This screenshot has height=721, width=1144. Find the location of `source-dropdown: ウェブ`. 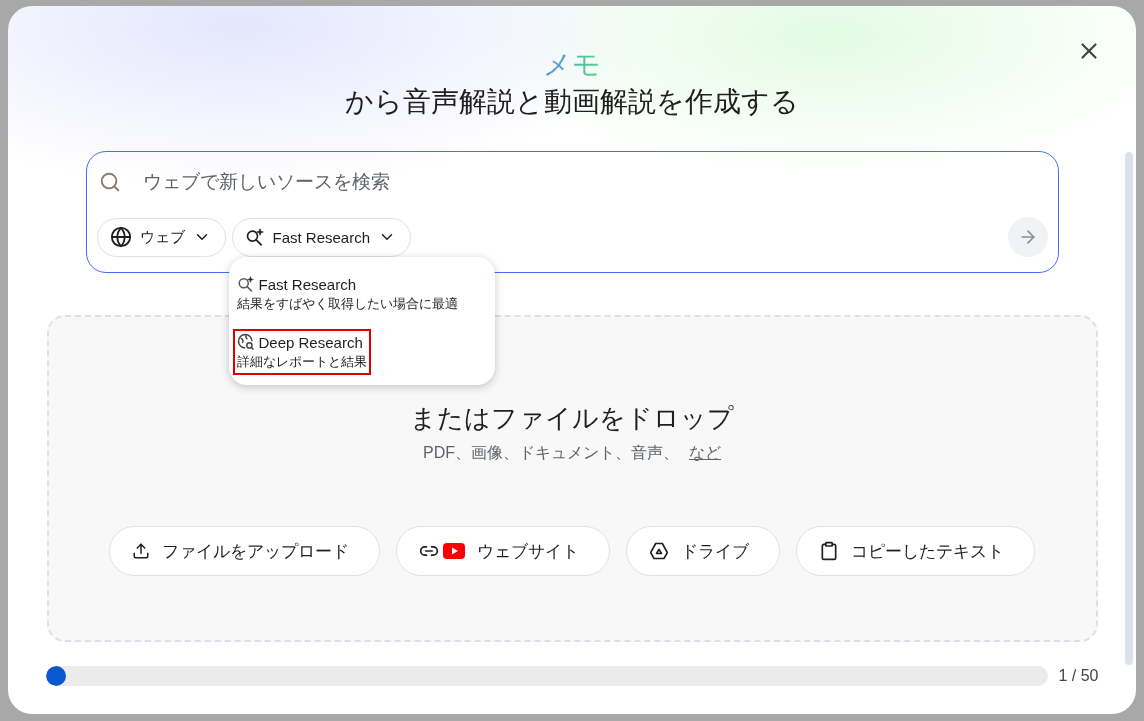

source-dropdown: ウェブ is located at coordinates (161, 237).